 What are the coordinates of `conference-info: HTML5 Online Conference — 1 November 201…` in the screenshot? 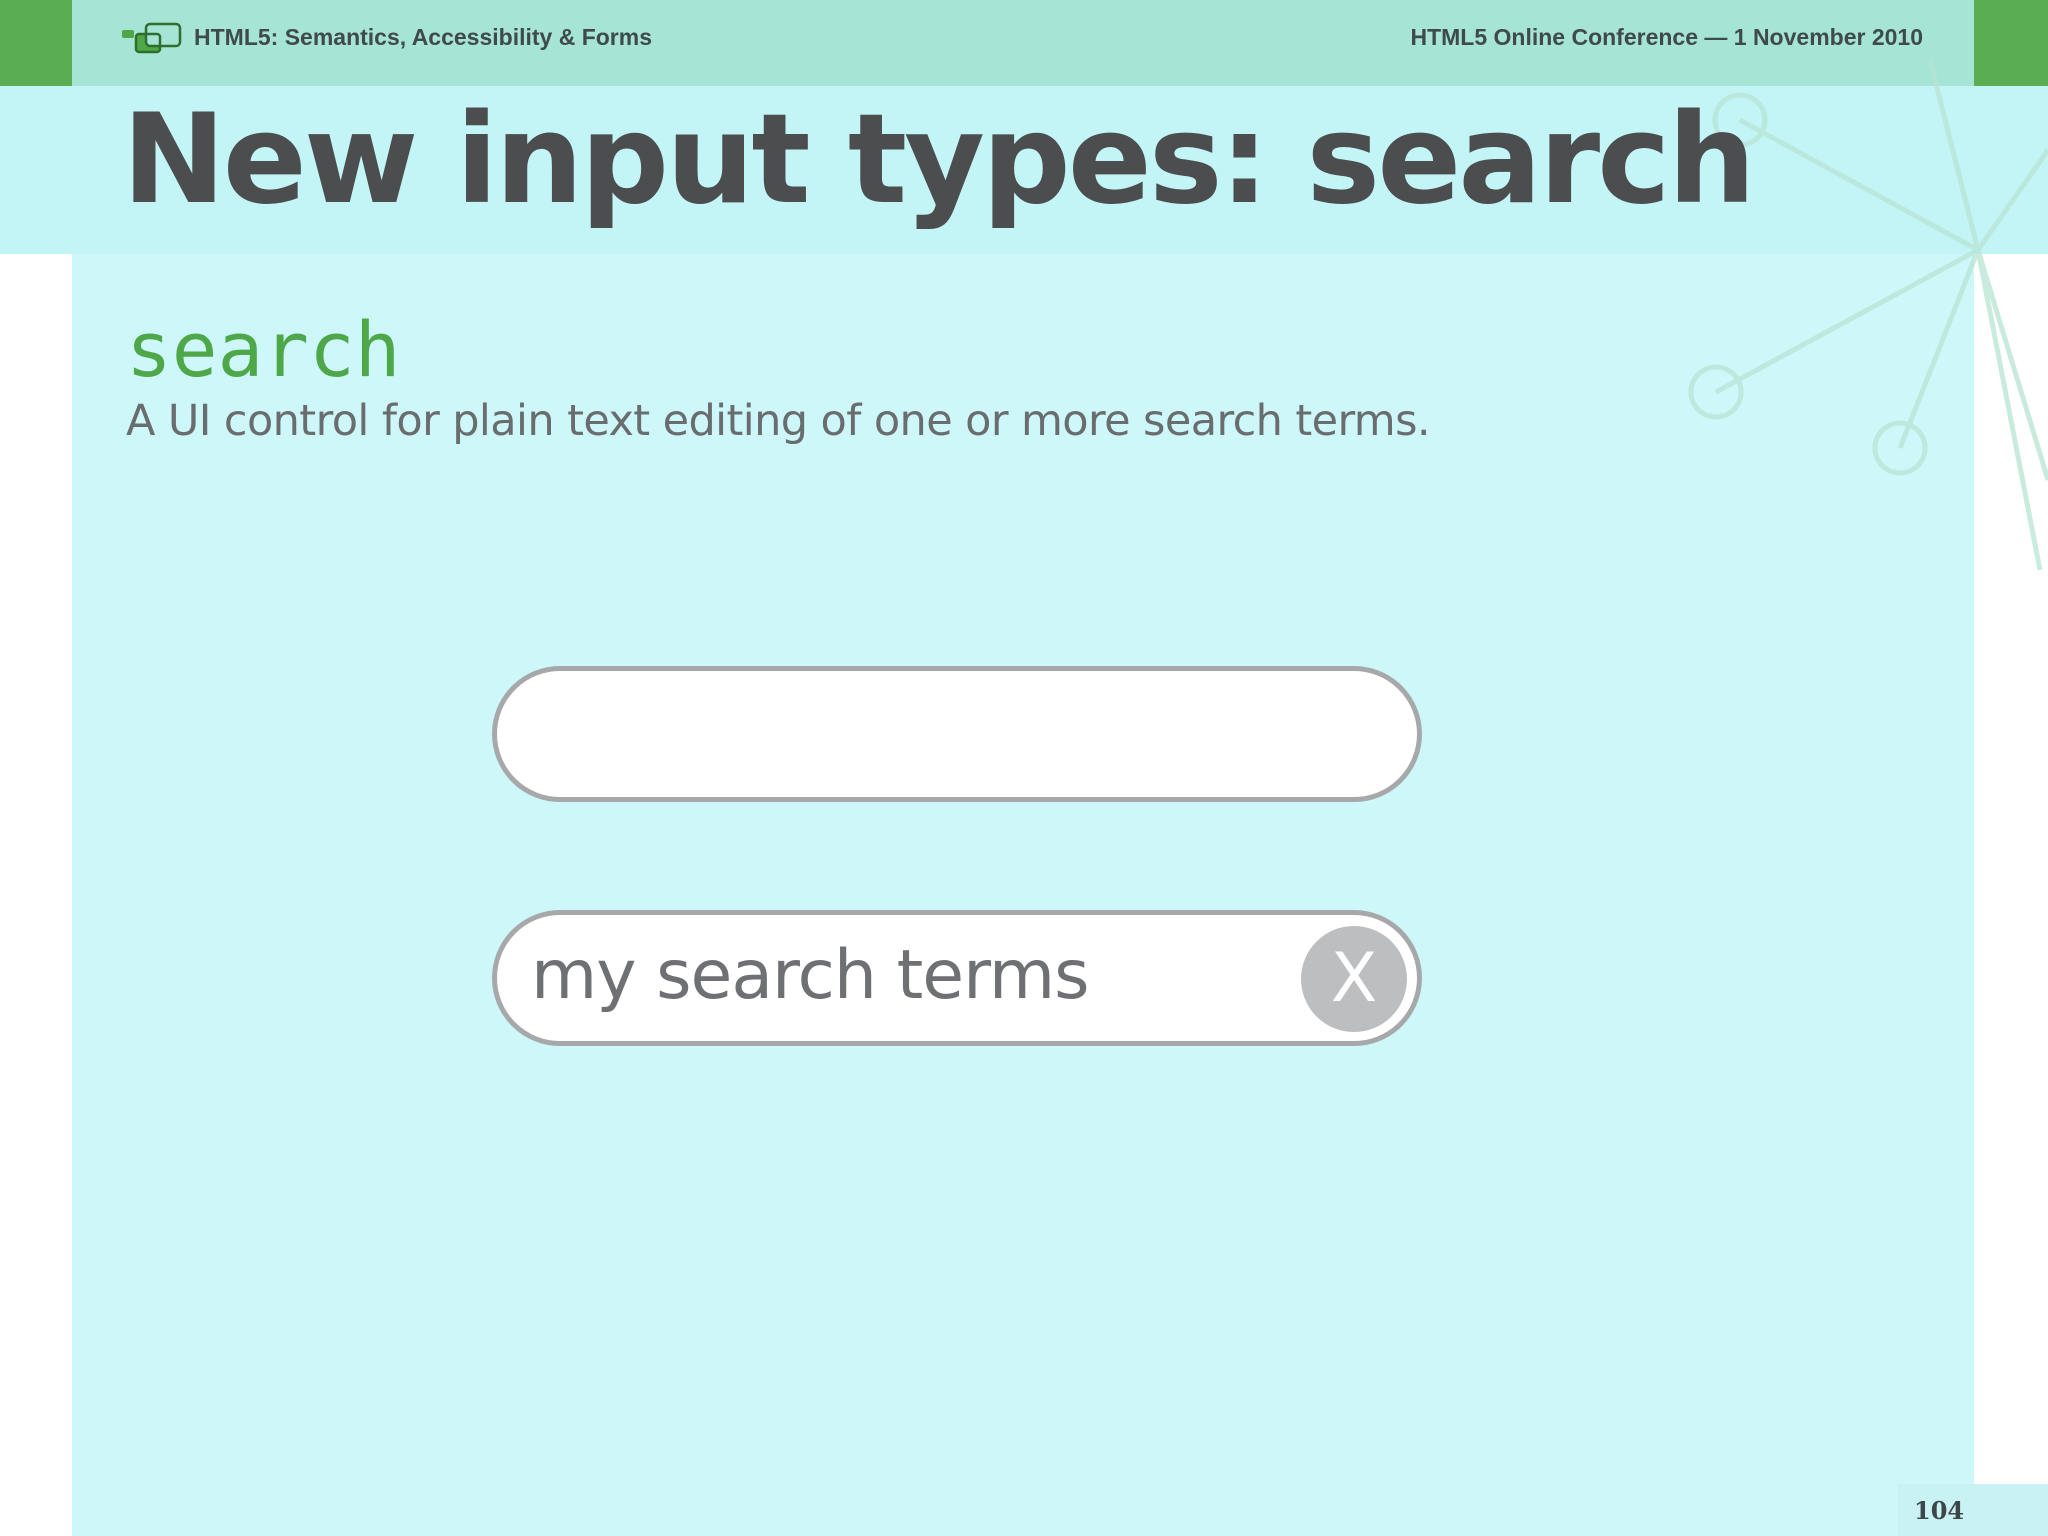 It's located at (1666, 37).